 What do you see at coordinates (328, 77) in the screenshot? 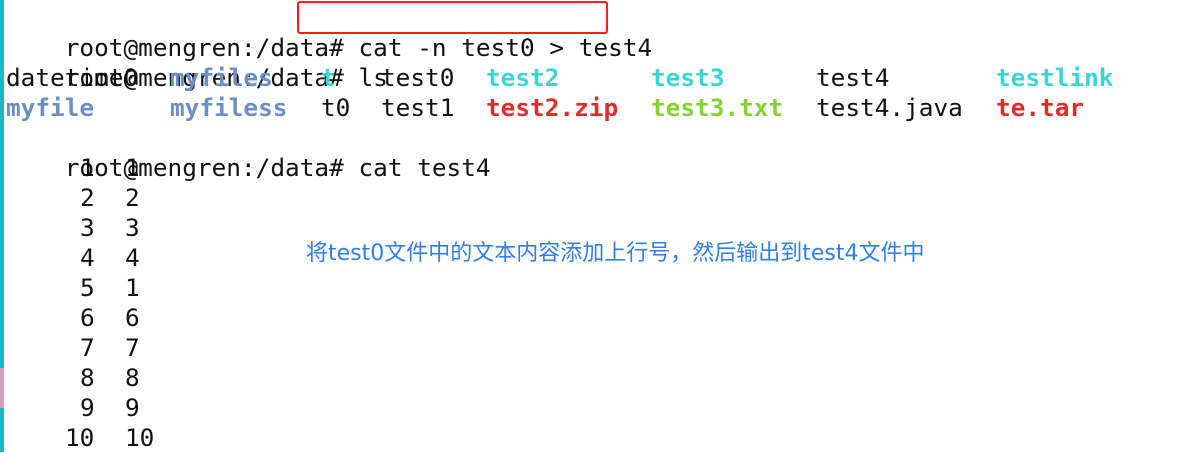
I see `ls-entry: t` at bounding box center [328, 77].